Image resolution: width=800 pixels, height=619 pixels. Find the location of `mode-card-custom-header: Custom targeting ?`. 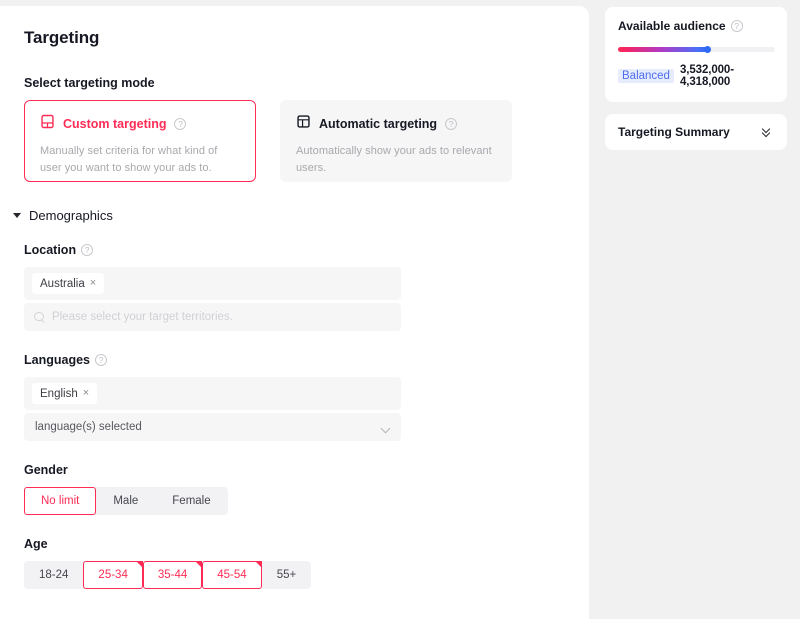

mode-card-custom-header: Custom targeting ? is located at coordinates (140, 124).